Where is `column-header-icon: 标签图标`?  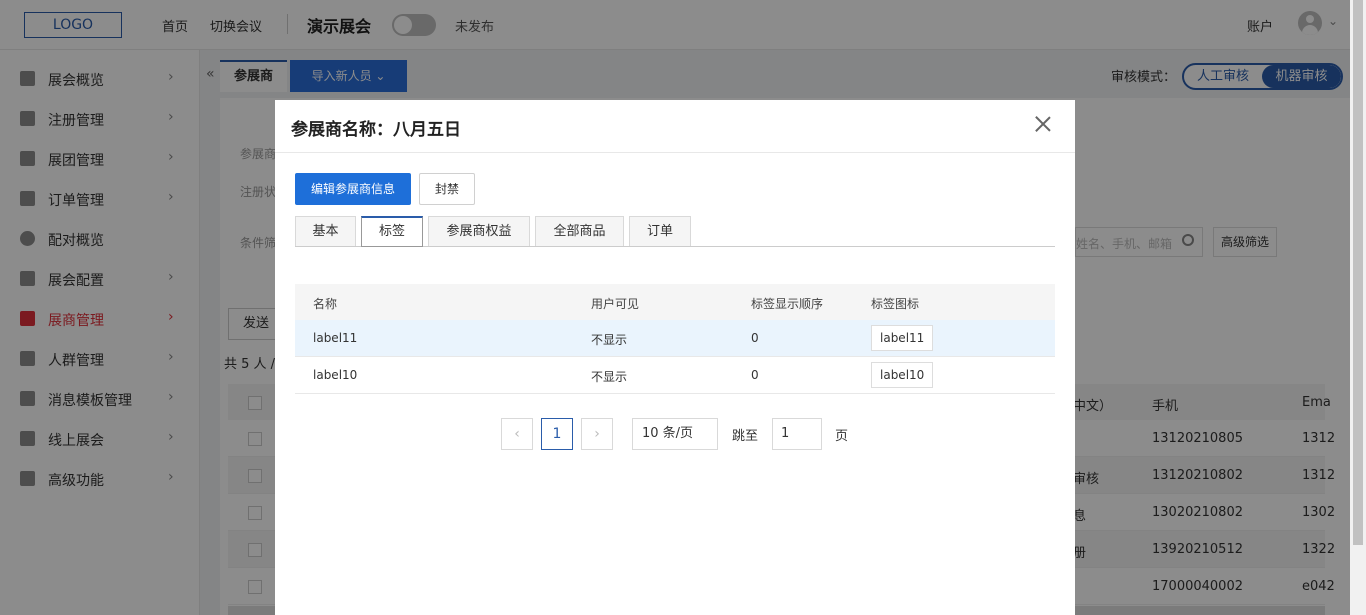 column-header-icon: 标签图标 is located at coordinates (895, 304).